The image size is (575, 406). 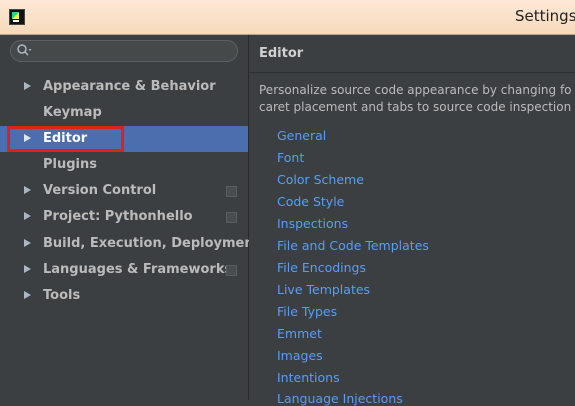 What do you see at coordinates (281, 53) in the screenshot?
I see `panel-title: Editor` at bounding box center [281, 53].